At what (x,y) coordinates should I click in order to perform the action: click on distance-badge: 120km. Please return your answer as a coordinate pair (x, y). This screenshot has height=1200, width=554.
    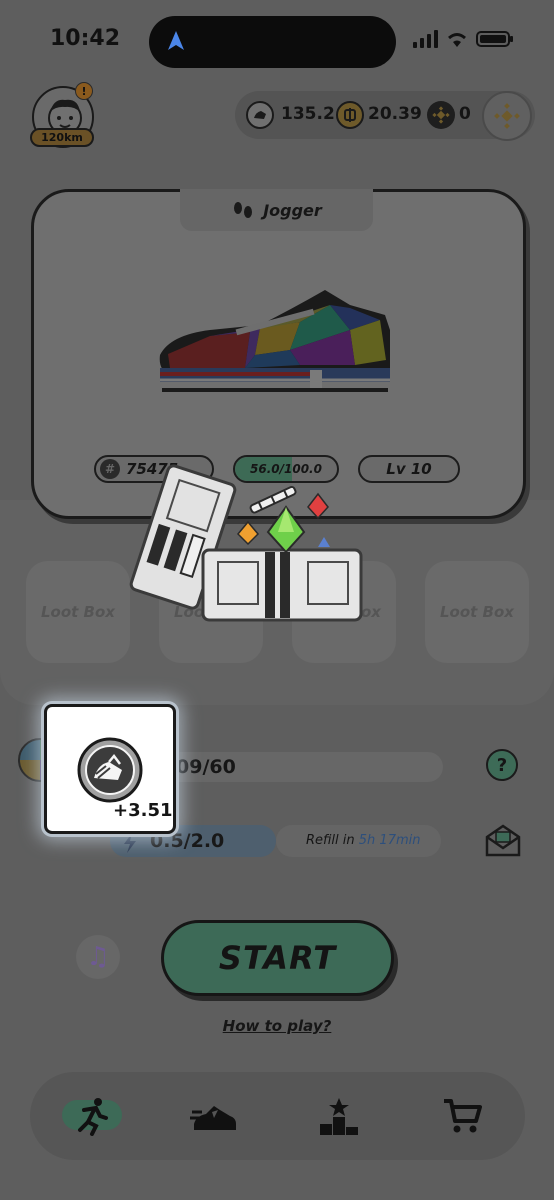
    Looking at the image, I should click on (62, 137).